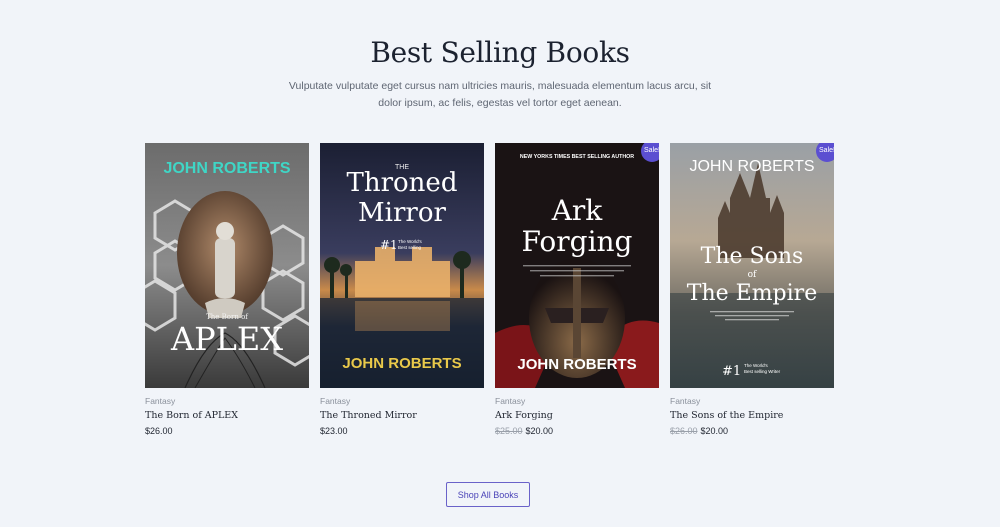  I want to click on cover-title: APLEX, so click(226, 339).